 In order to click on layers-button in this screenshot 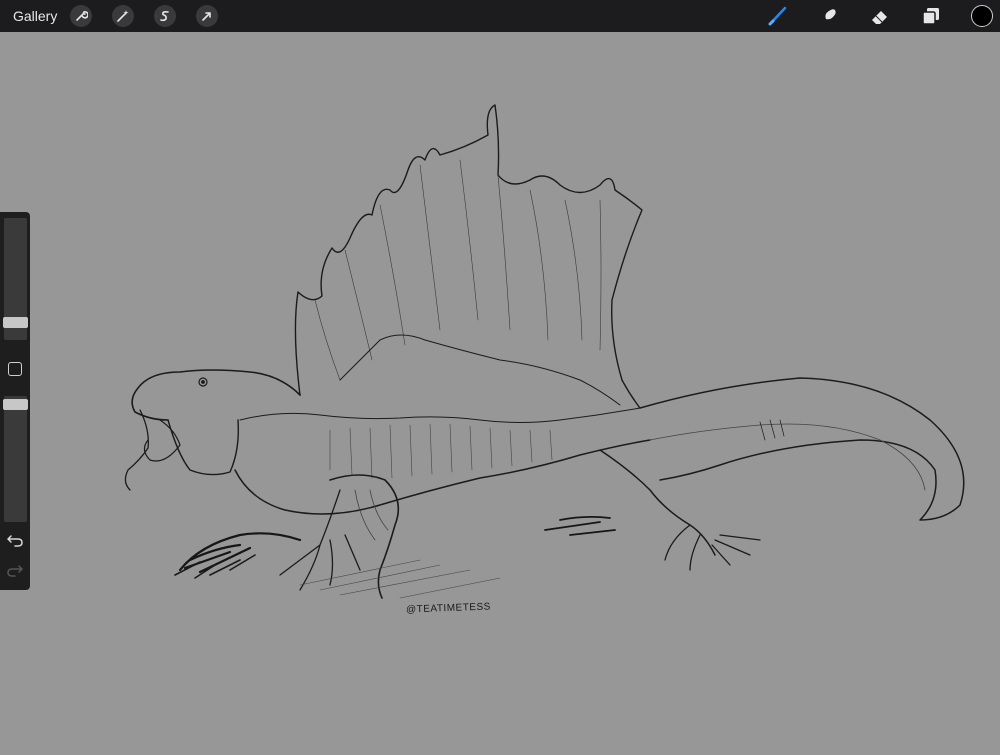, I will do `click(931, 16)`.